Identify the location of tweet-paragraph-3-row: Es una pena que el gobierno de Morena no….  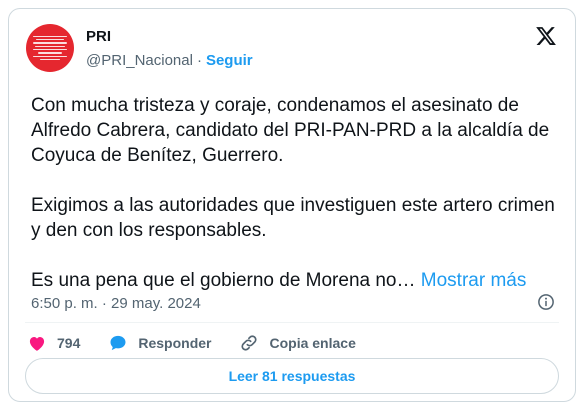
(296, 280).